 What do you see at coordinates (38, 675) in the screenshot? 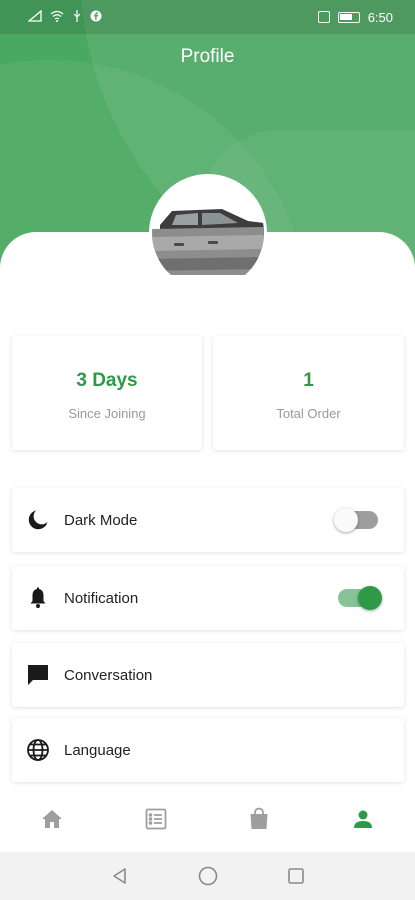
I see `chat-icon` at bounding box center [38, 675].